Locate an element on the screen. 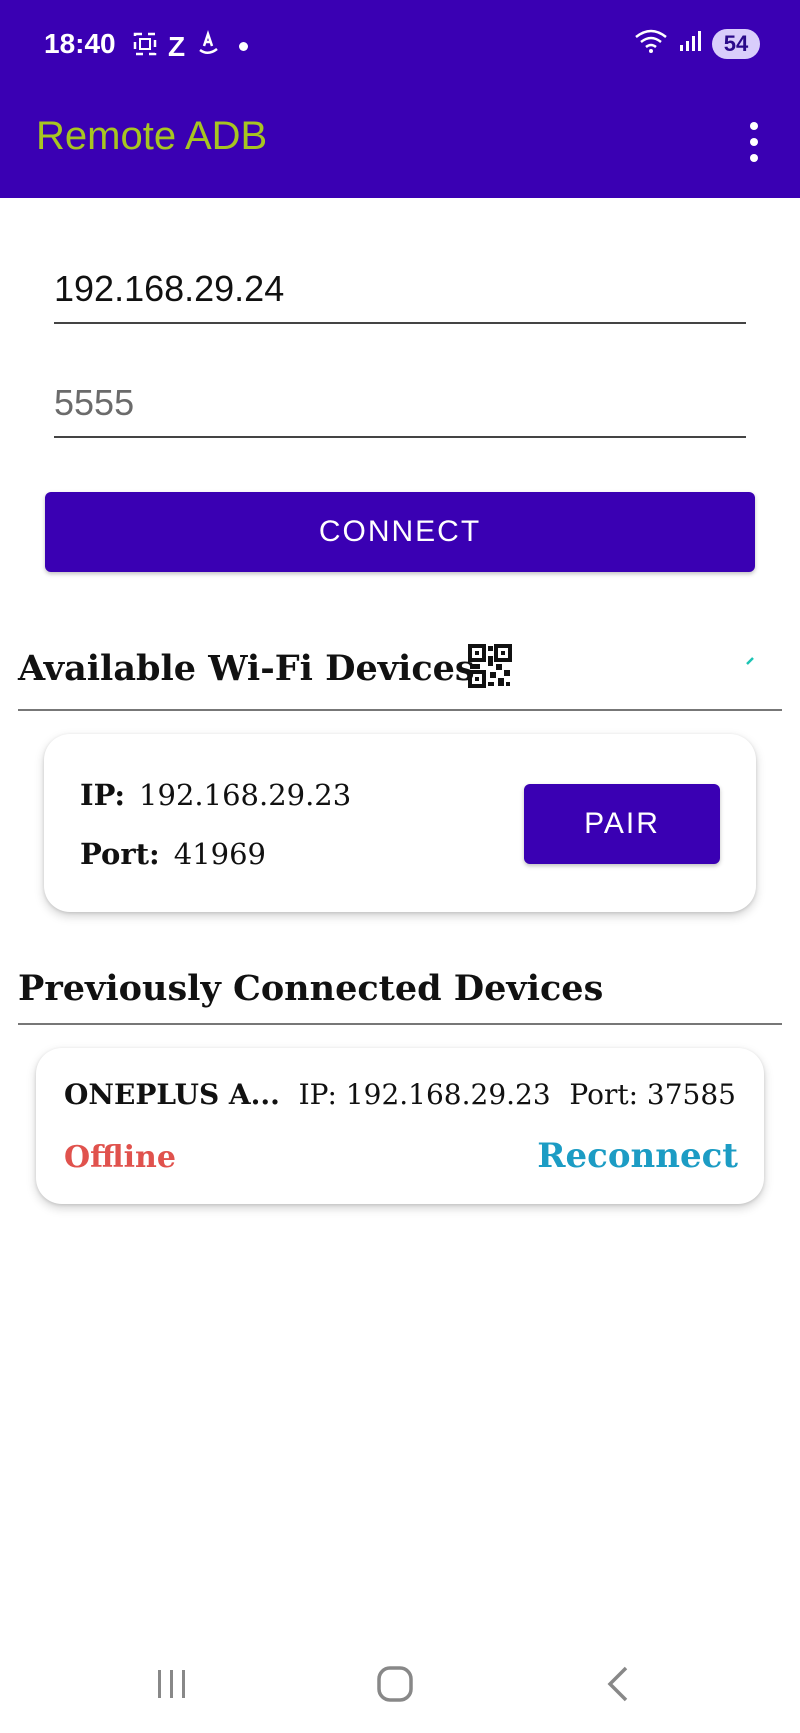 This screenshot has width=800, height=1733. device-port: Port: 37585 is located at coordinates (652, 1094).